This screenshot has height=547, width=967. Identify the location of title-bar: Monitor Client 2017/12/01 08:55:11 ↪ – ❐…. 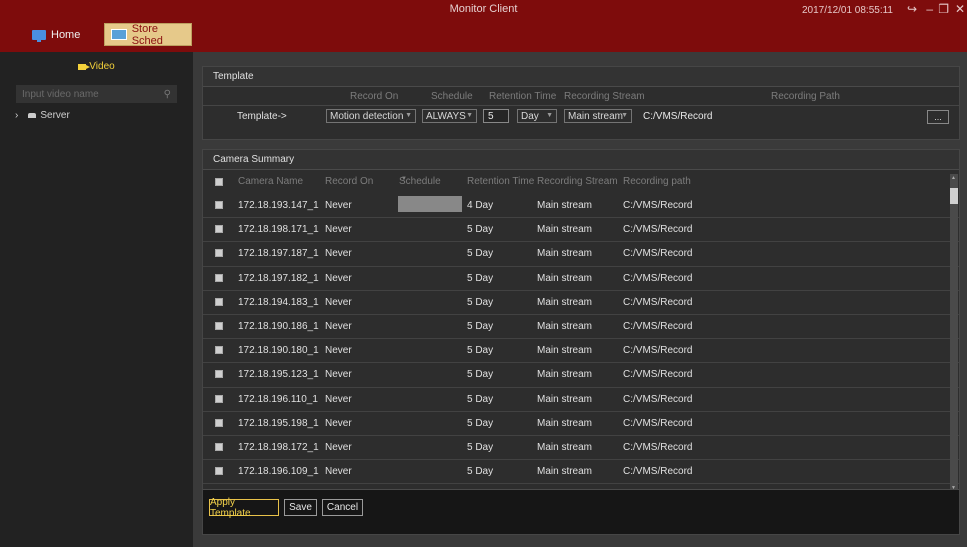
(483, 26).